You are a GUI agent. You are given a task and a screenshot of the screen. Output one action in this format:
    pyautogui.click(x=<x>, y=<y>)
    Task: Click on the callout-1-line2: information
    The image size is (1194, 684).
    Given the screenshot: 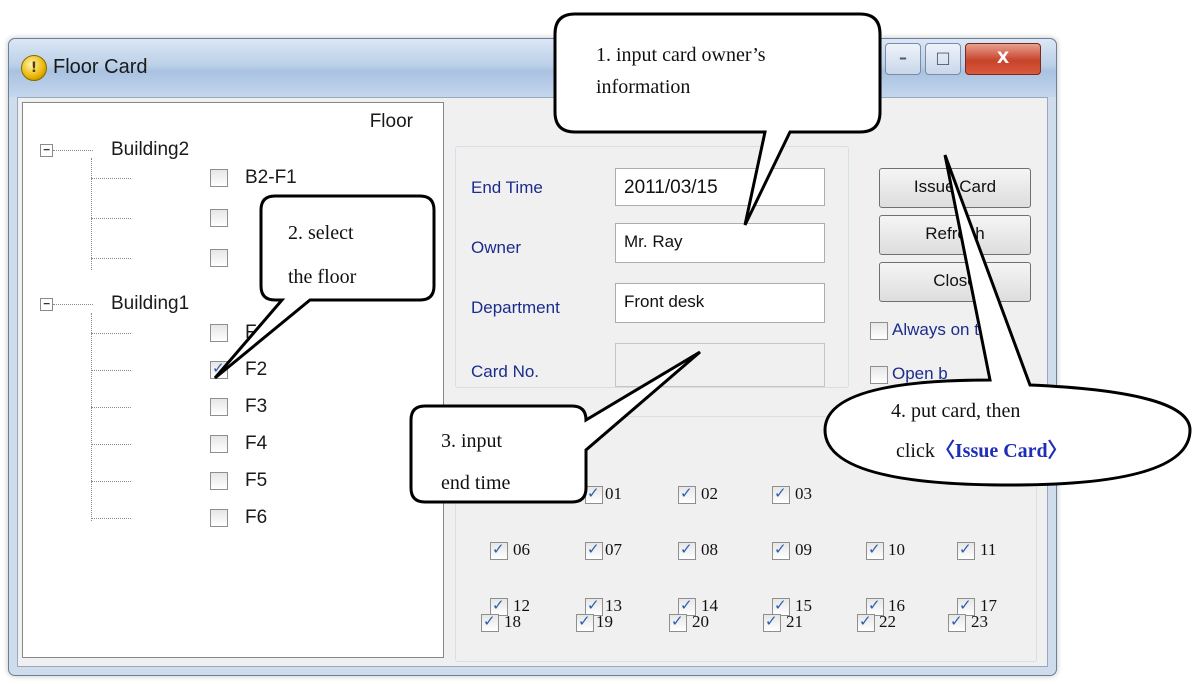 What is the action you would take?
    pyautogui.click(x=643, y=87)
    